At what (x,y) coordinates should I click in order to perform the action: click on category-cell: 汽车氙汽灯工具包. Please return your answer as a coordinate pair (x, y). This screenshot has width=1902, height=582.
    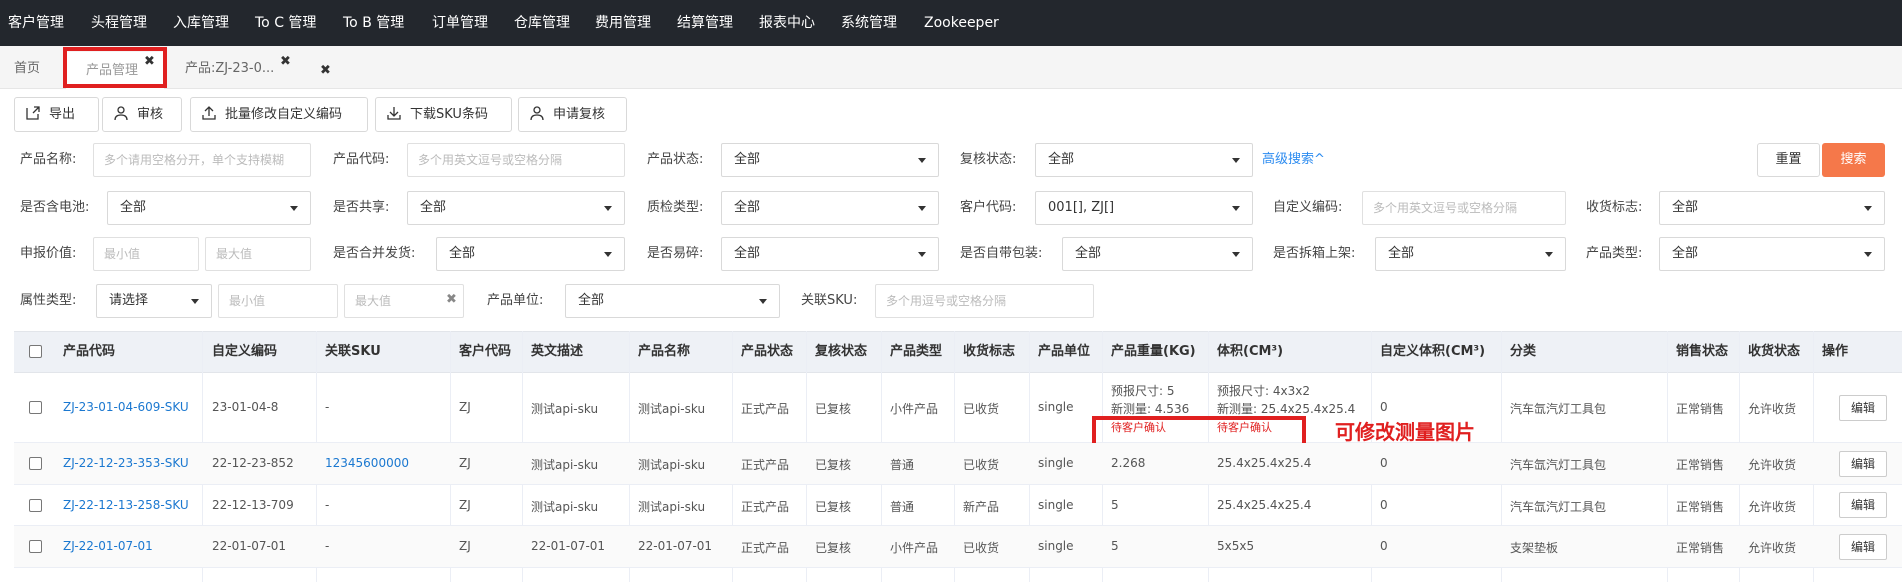
    Looking at the image, I should click on (1558, 507).